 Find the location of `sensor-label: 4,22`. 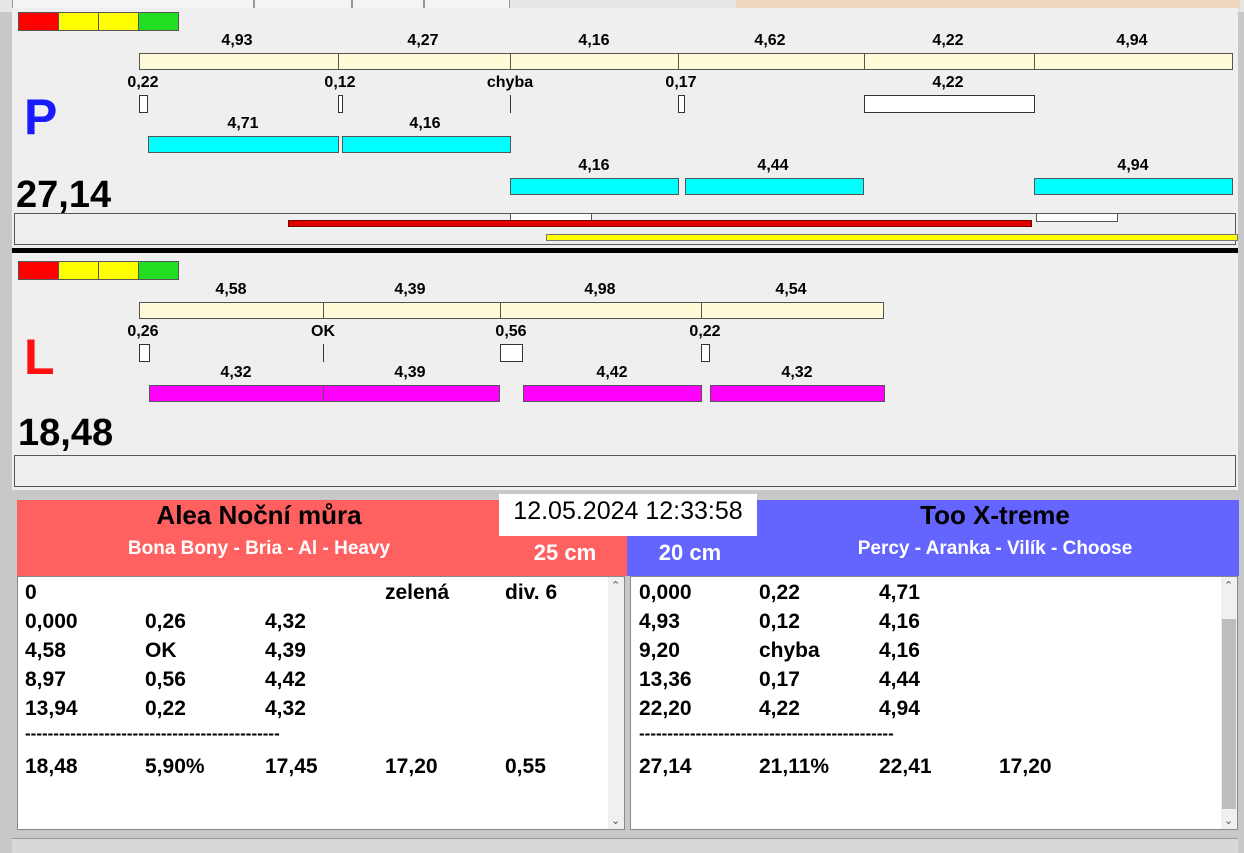

sensor-label: 4,22 is located at coordinates (948, 82).